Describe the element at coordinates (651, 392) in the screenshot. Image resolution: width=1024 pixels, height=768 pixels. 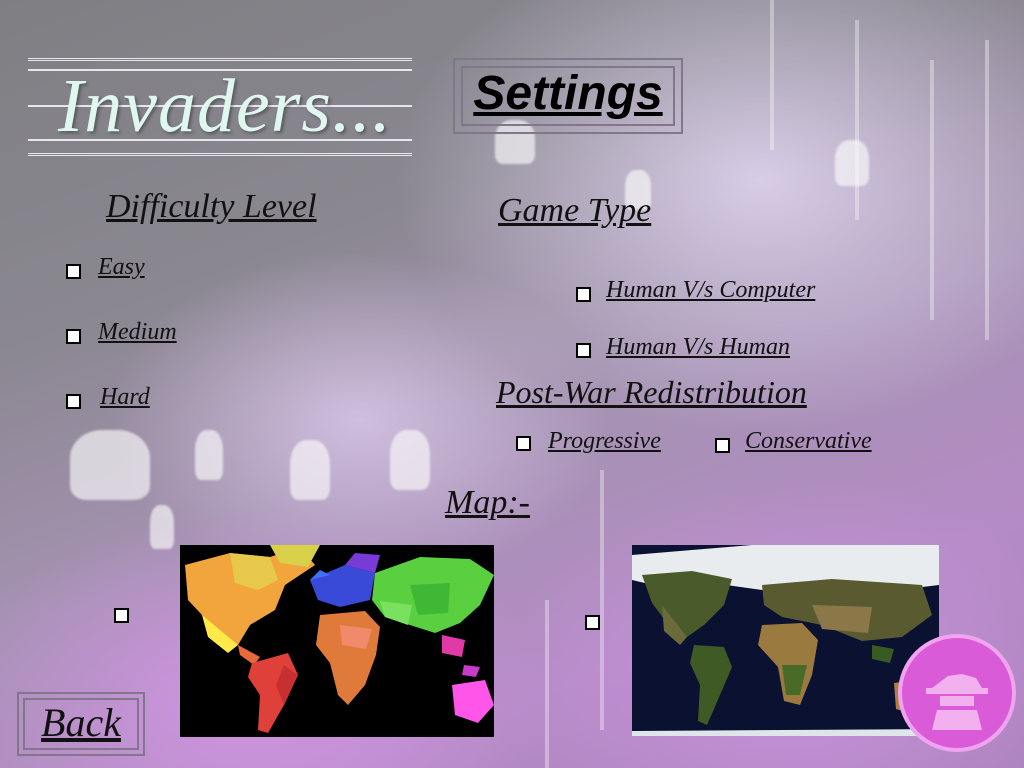
I see `redistribution-heading: Post-War Redistribution` at that location.